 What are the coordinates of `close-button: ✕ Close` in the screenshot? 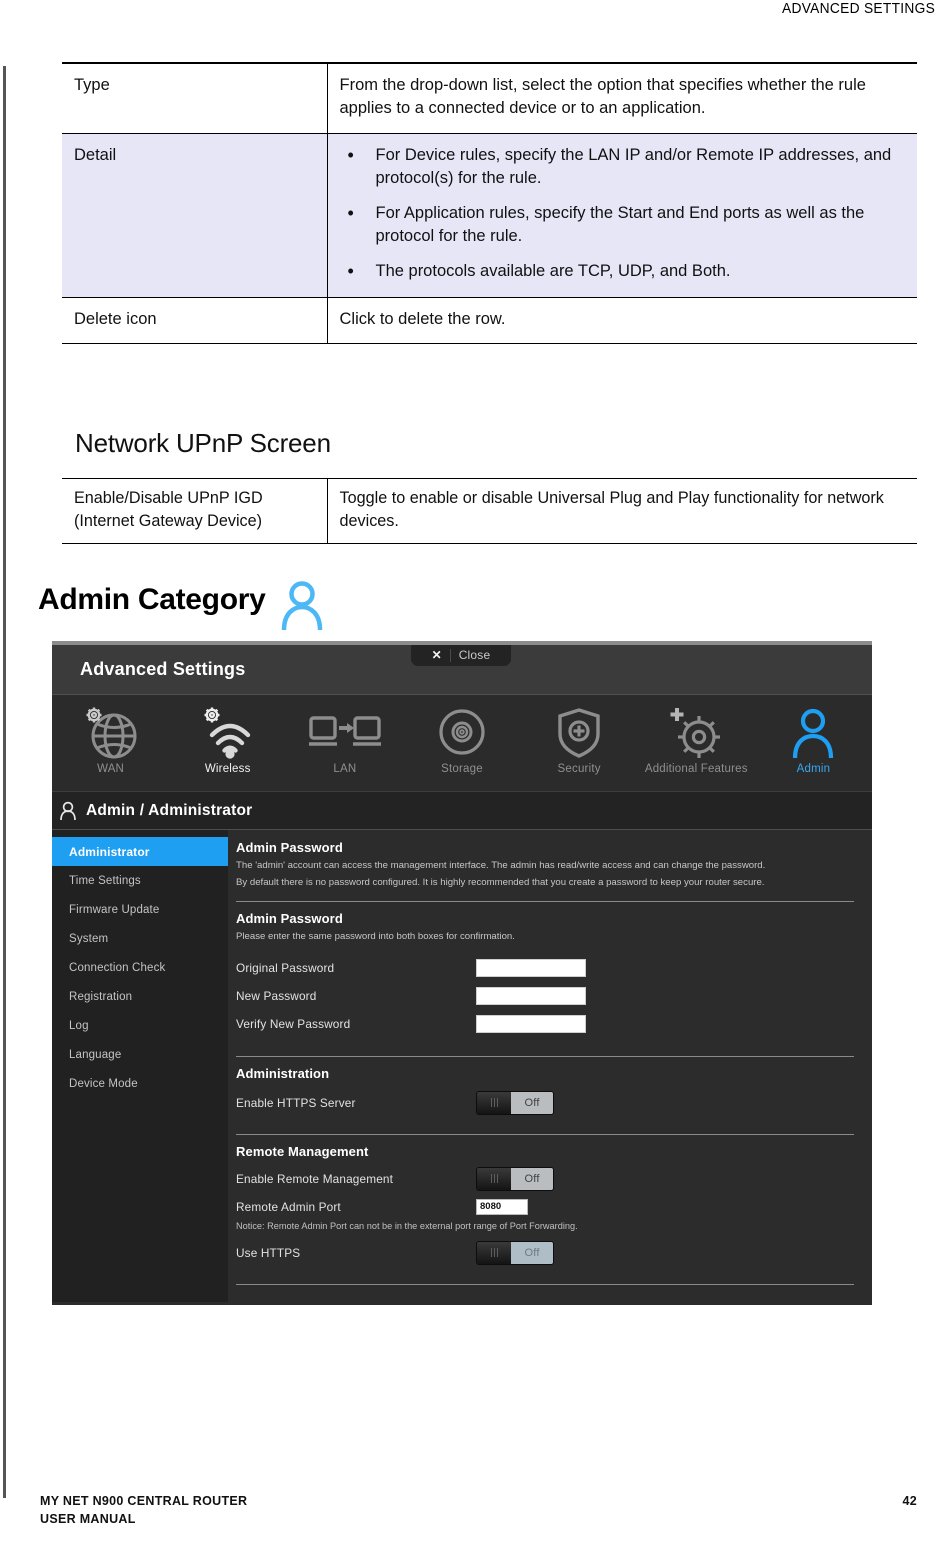 It's located at (461, 655).